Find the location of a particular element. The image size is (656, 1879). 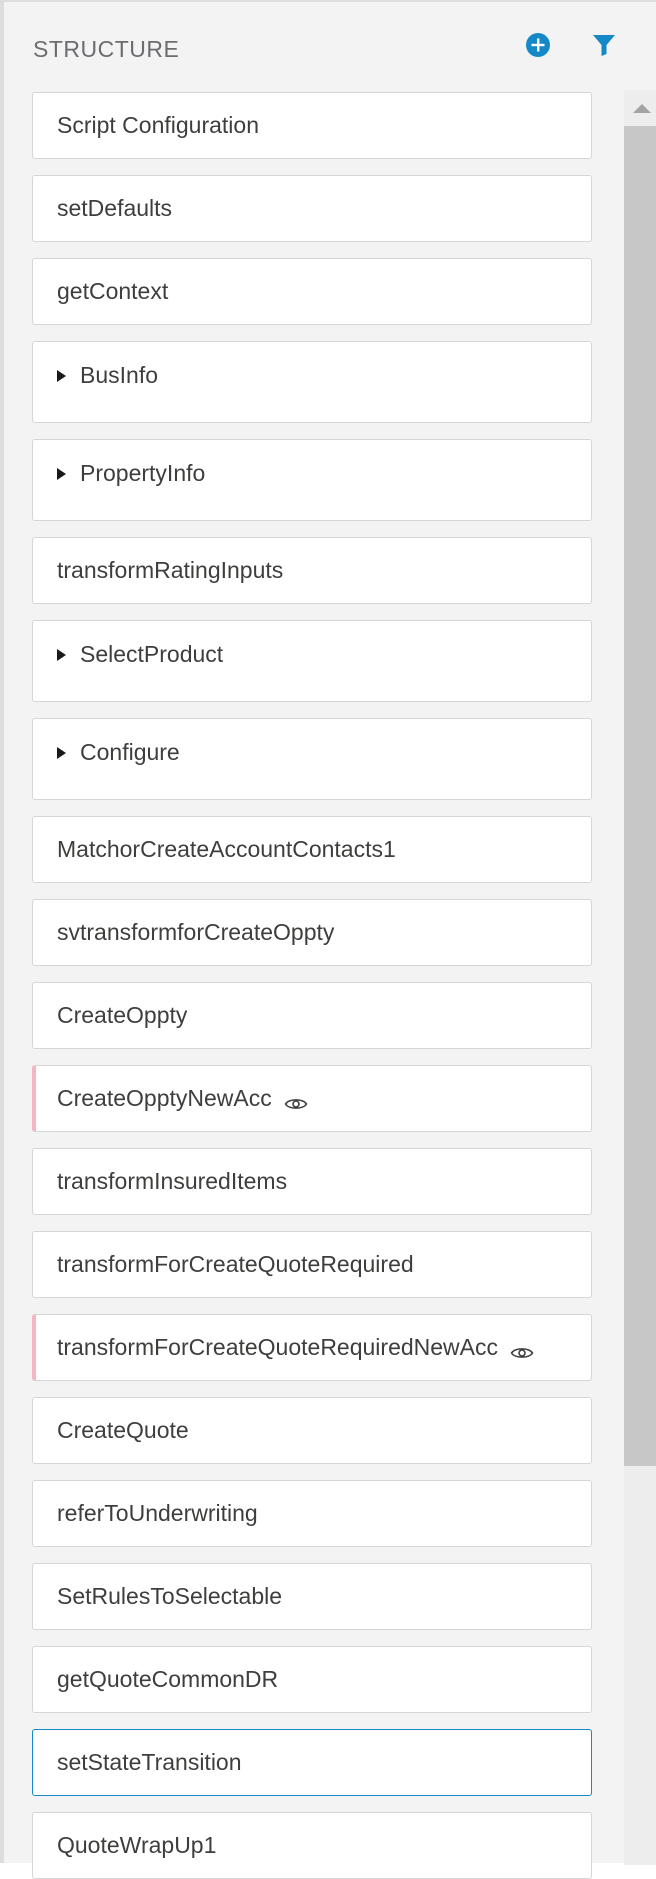

plus-circle-icon is located at coordinates (538, 45).